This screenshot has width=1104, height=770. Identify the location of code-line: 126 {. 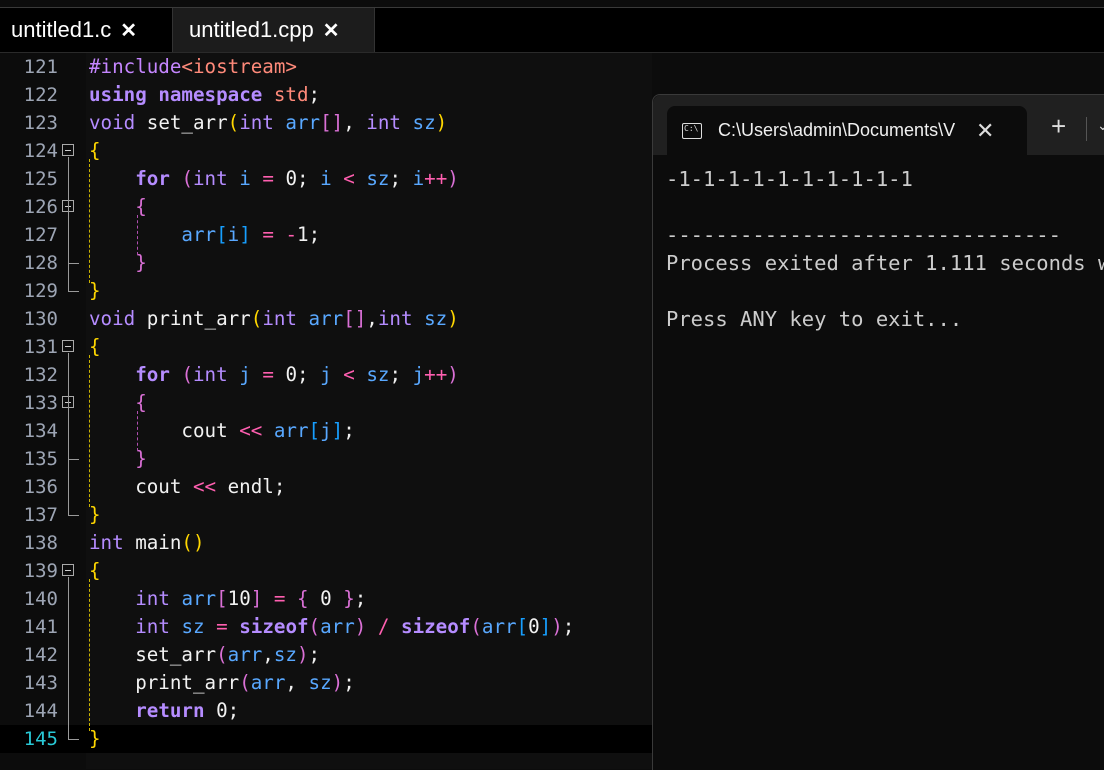
(326, 207).